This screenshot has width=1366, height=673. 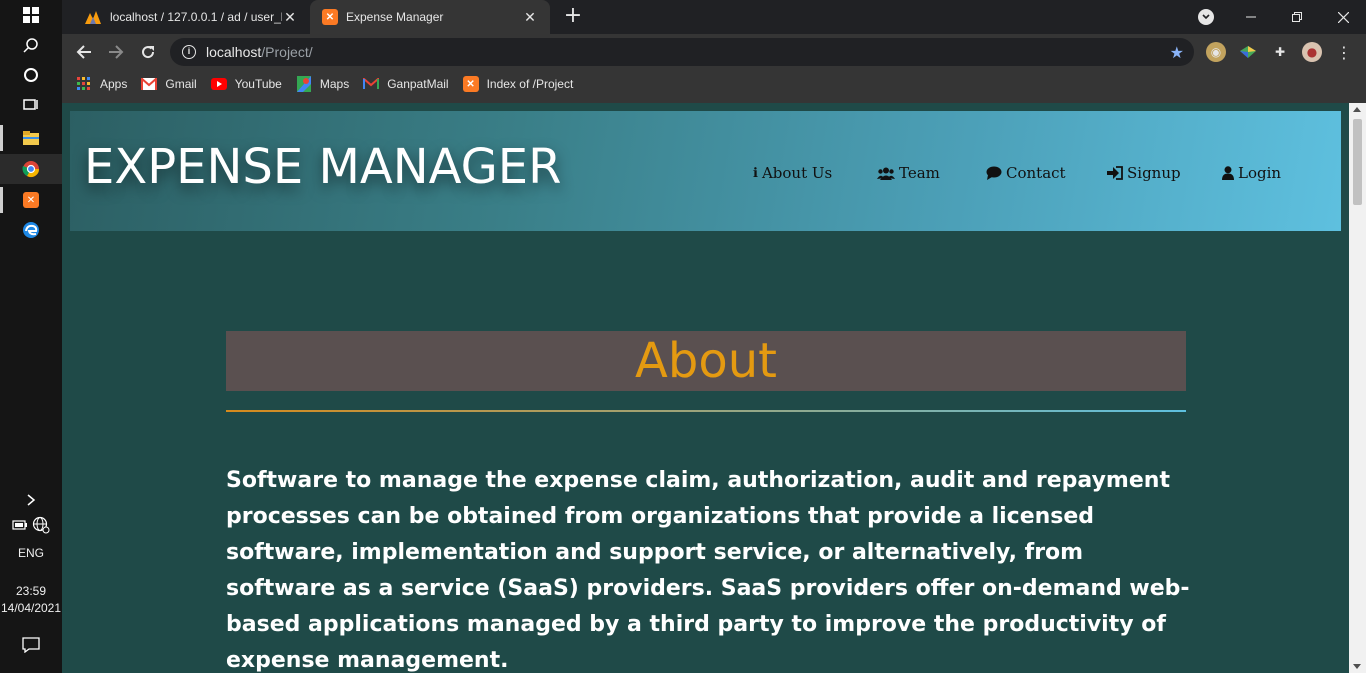 I want to click on search-button, so click(x=31, y=45).